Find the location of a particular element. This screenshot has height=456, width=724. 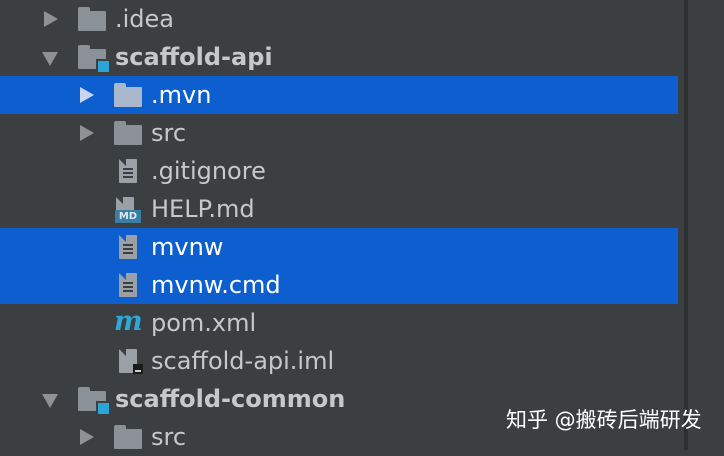

tree-item-label: mvnw is located at coordinates (187, 247).